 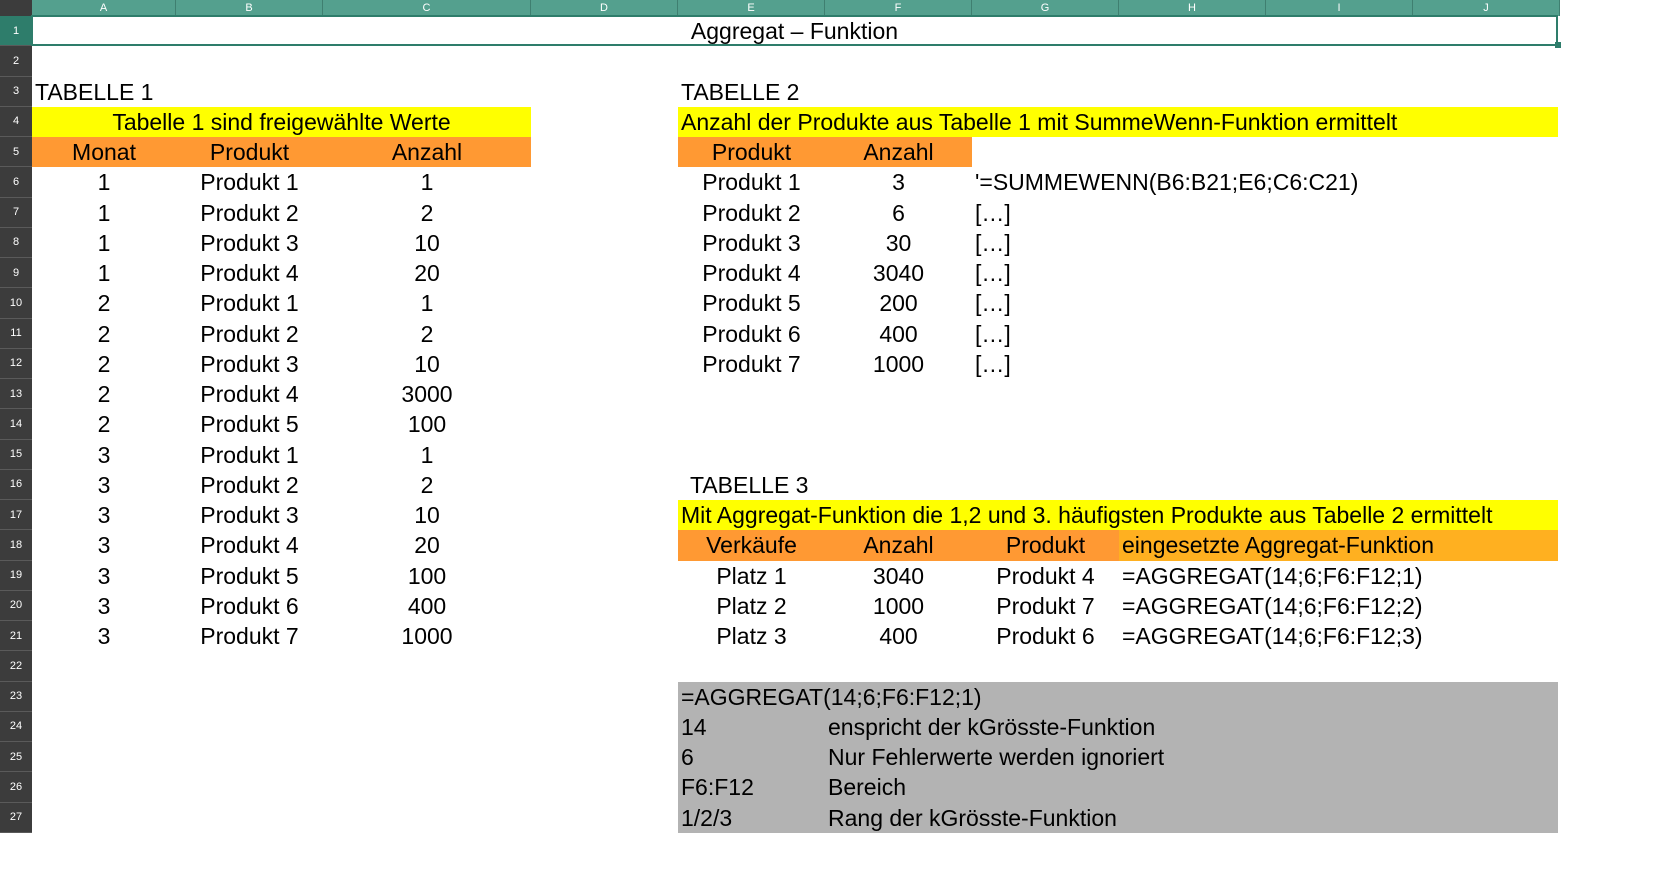 I want to click on table3-cell: 400, so click(x=898, y=636).